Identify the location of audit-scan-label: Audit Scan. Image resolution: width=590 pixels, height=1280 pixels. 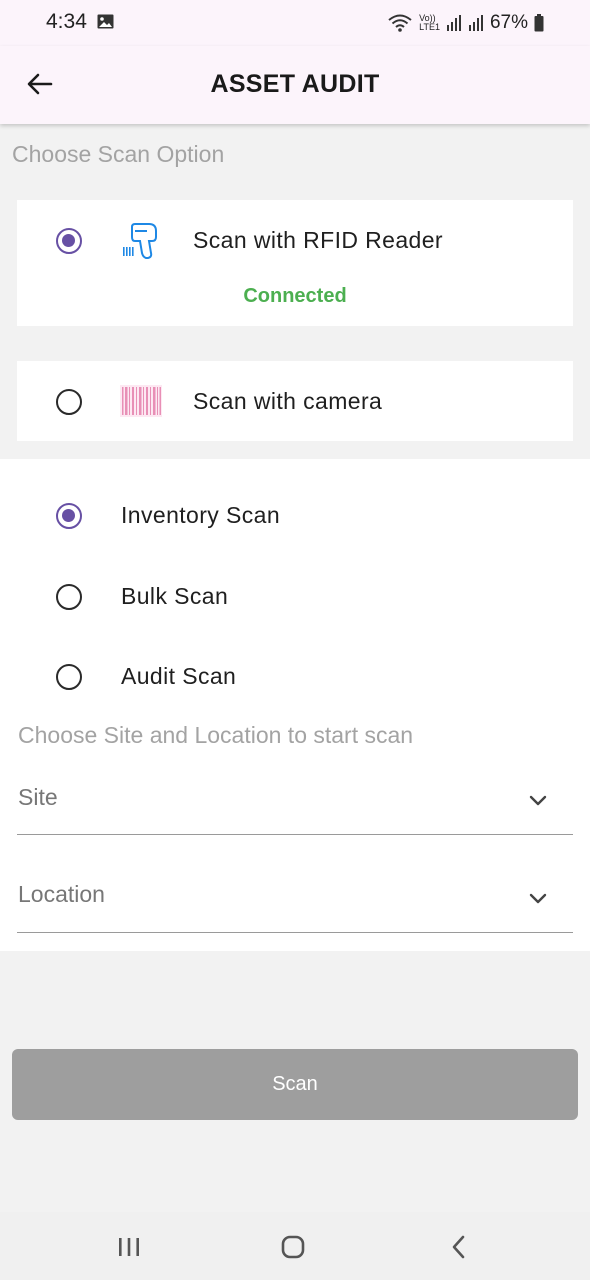
(178, 676).